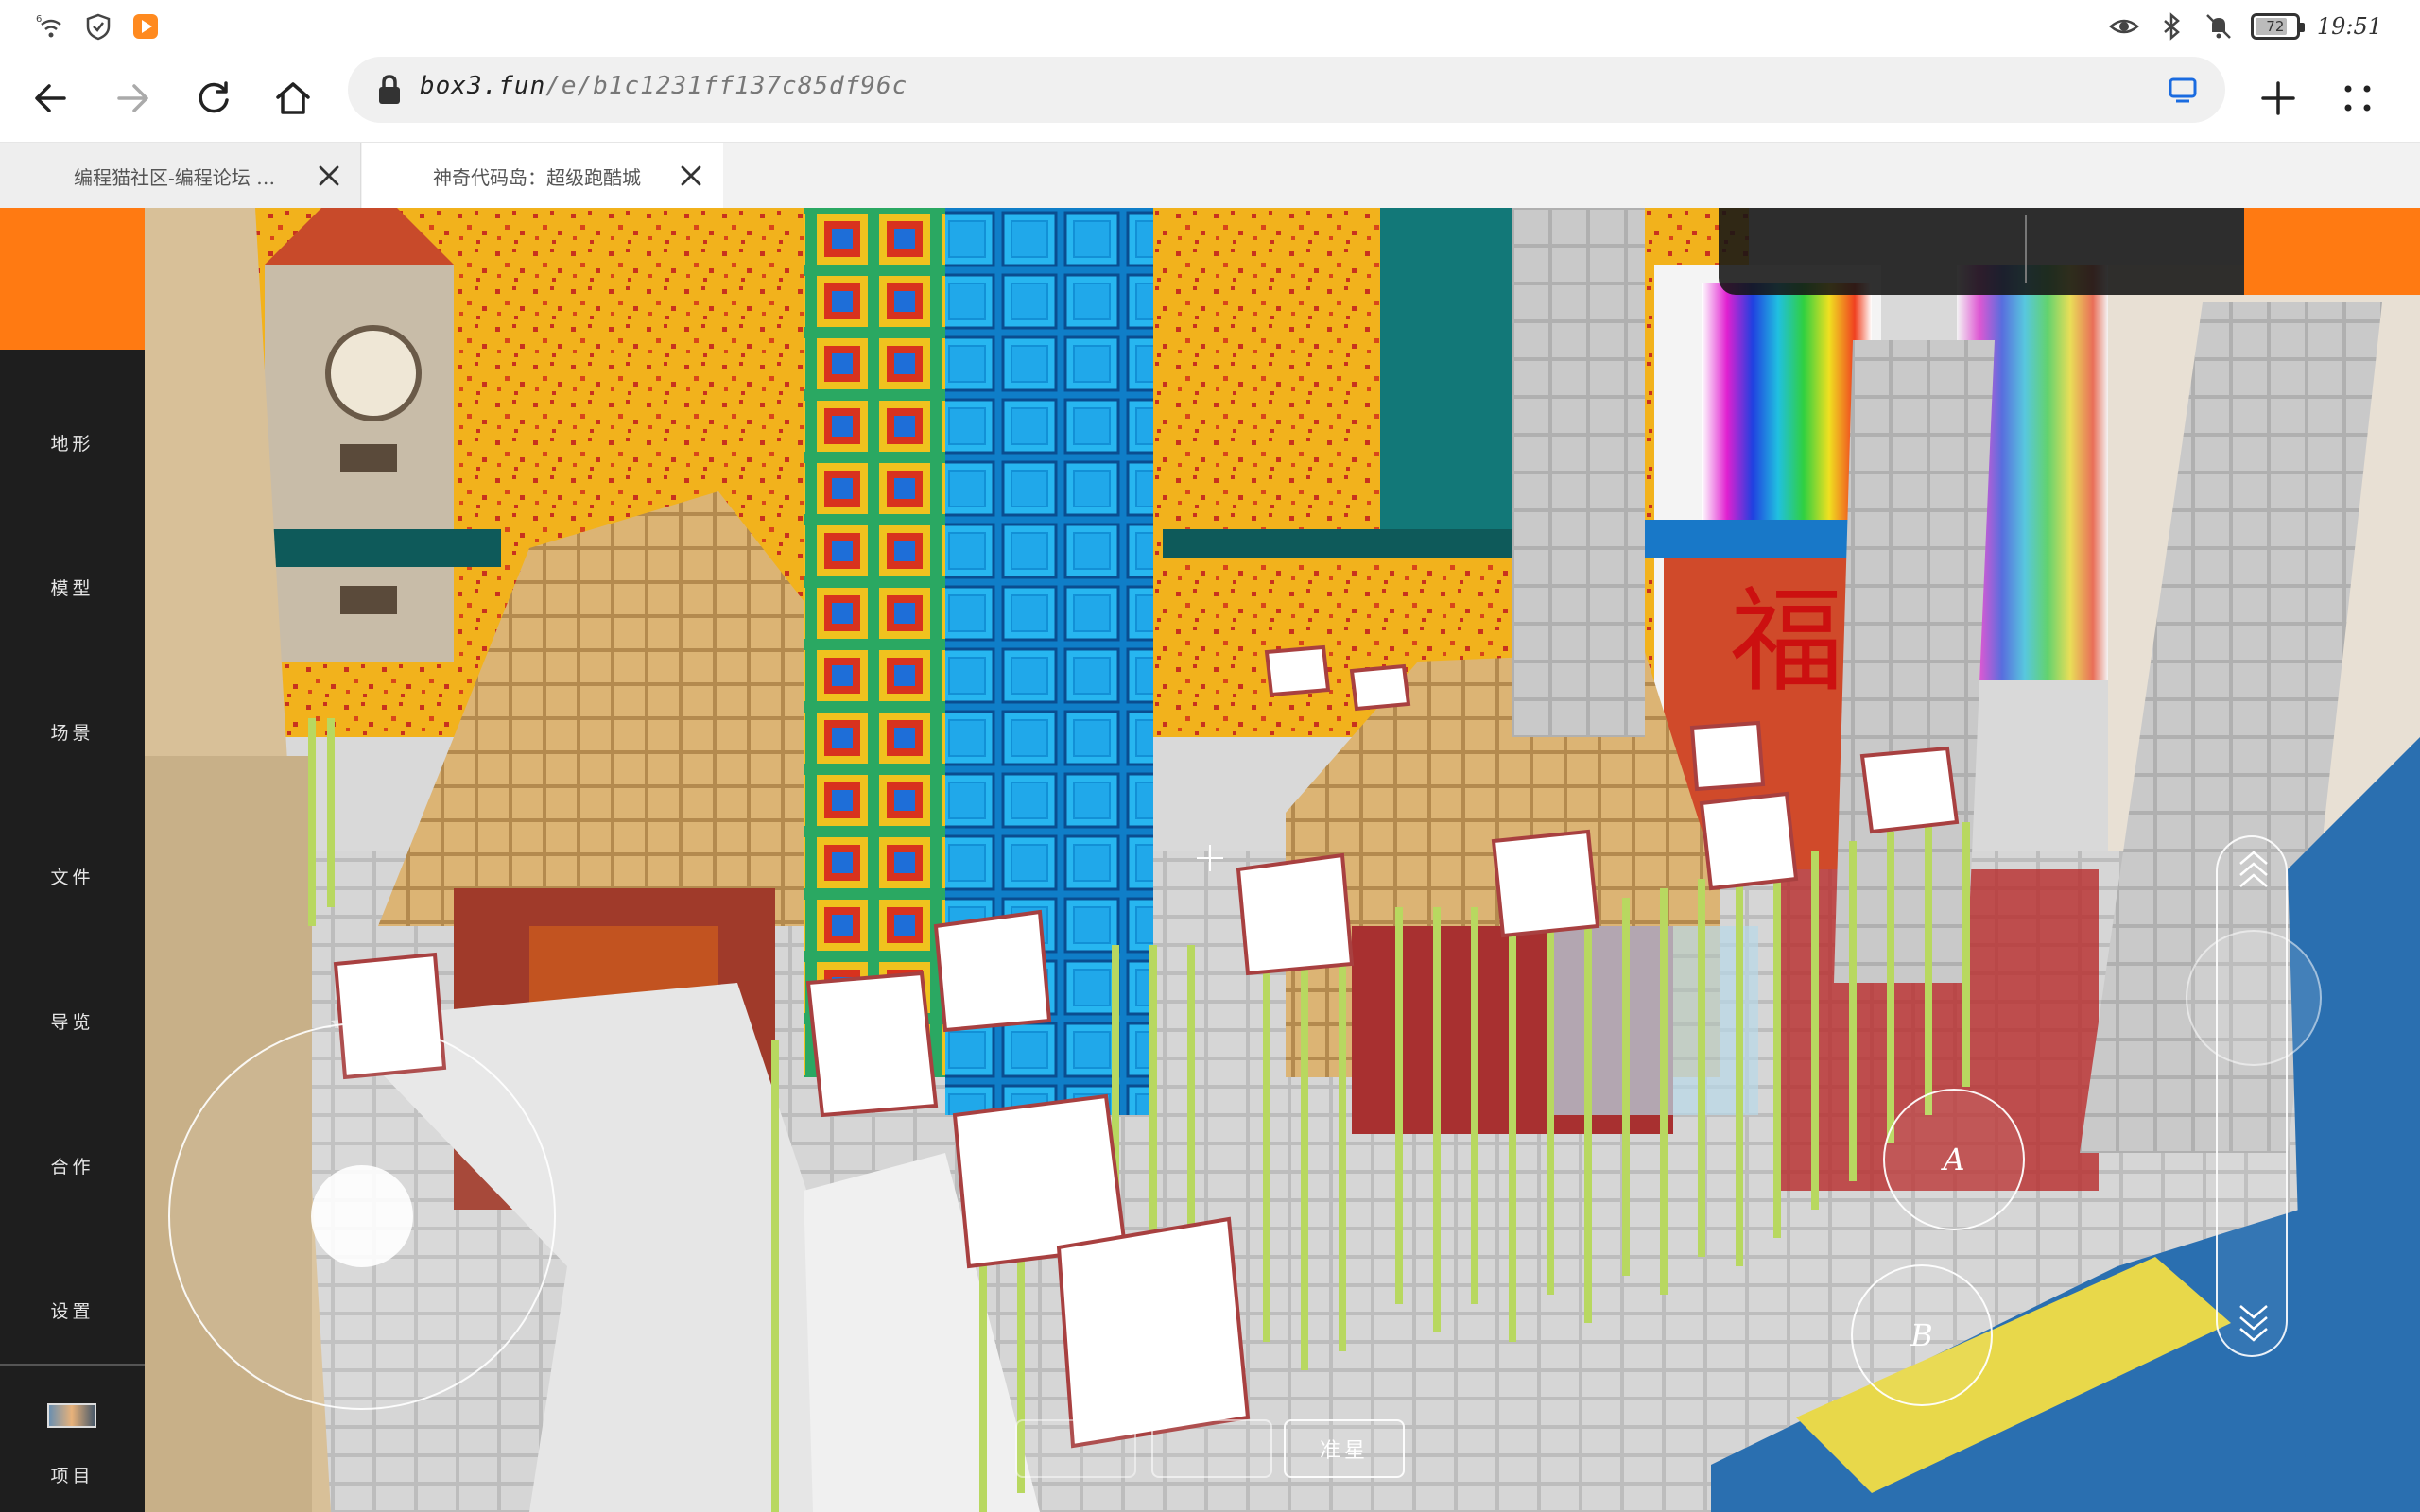  I want to click on side-item-terrain: 地形, so click(72, 442).